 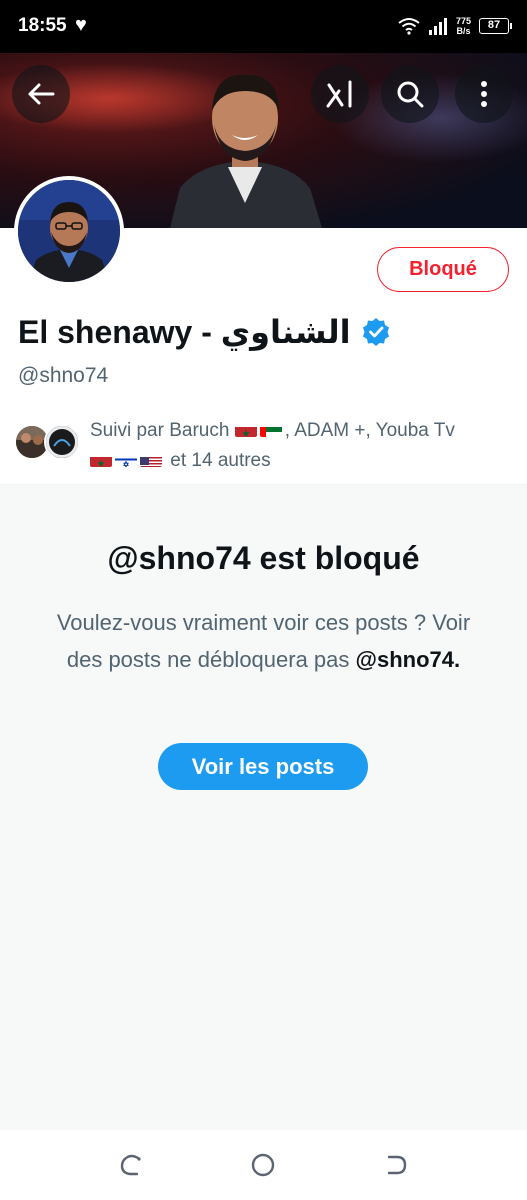 I want to click on grok-icon, so click(x=339, y=94).